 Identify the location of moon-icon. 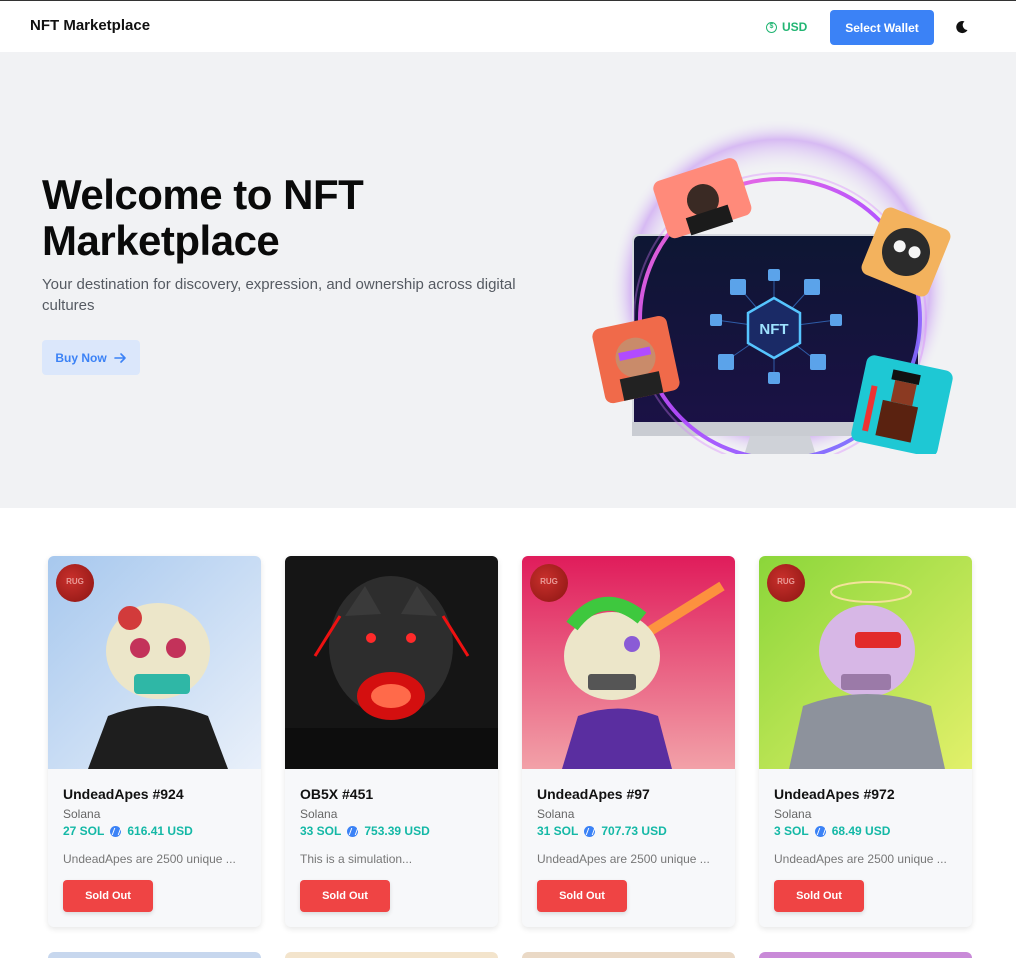
(962, 27).